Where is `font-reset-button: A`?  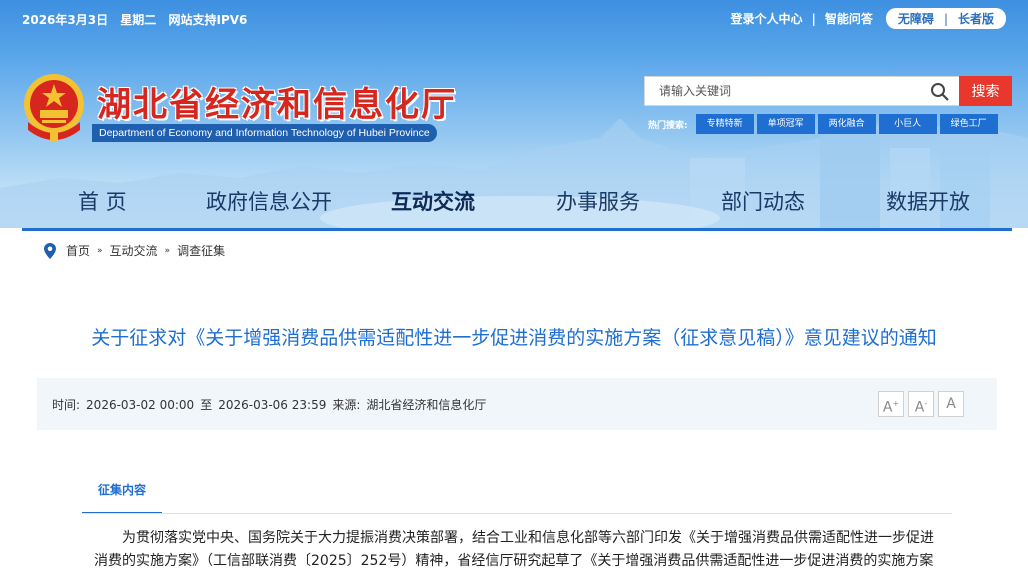 font-reset-button: A is located at coordinates (951, 404).